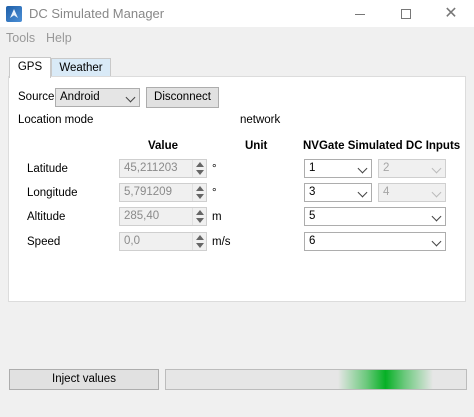 Image resolution: width=474 pixels, height=417 pixels. Describe the element at coordinates (163, 146) in the screenshot. I see `value-header: Value` at that location.